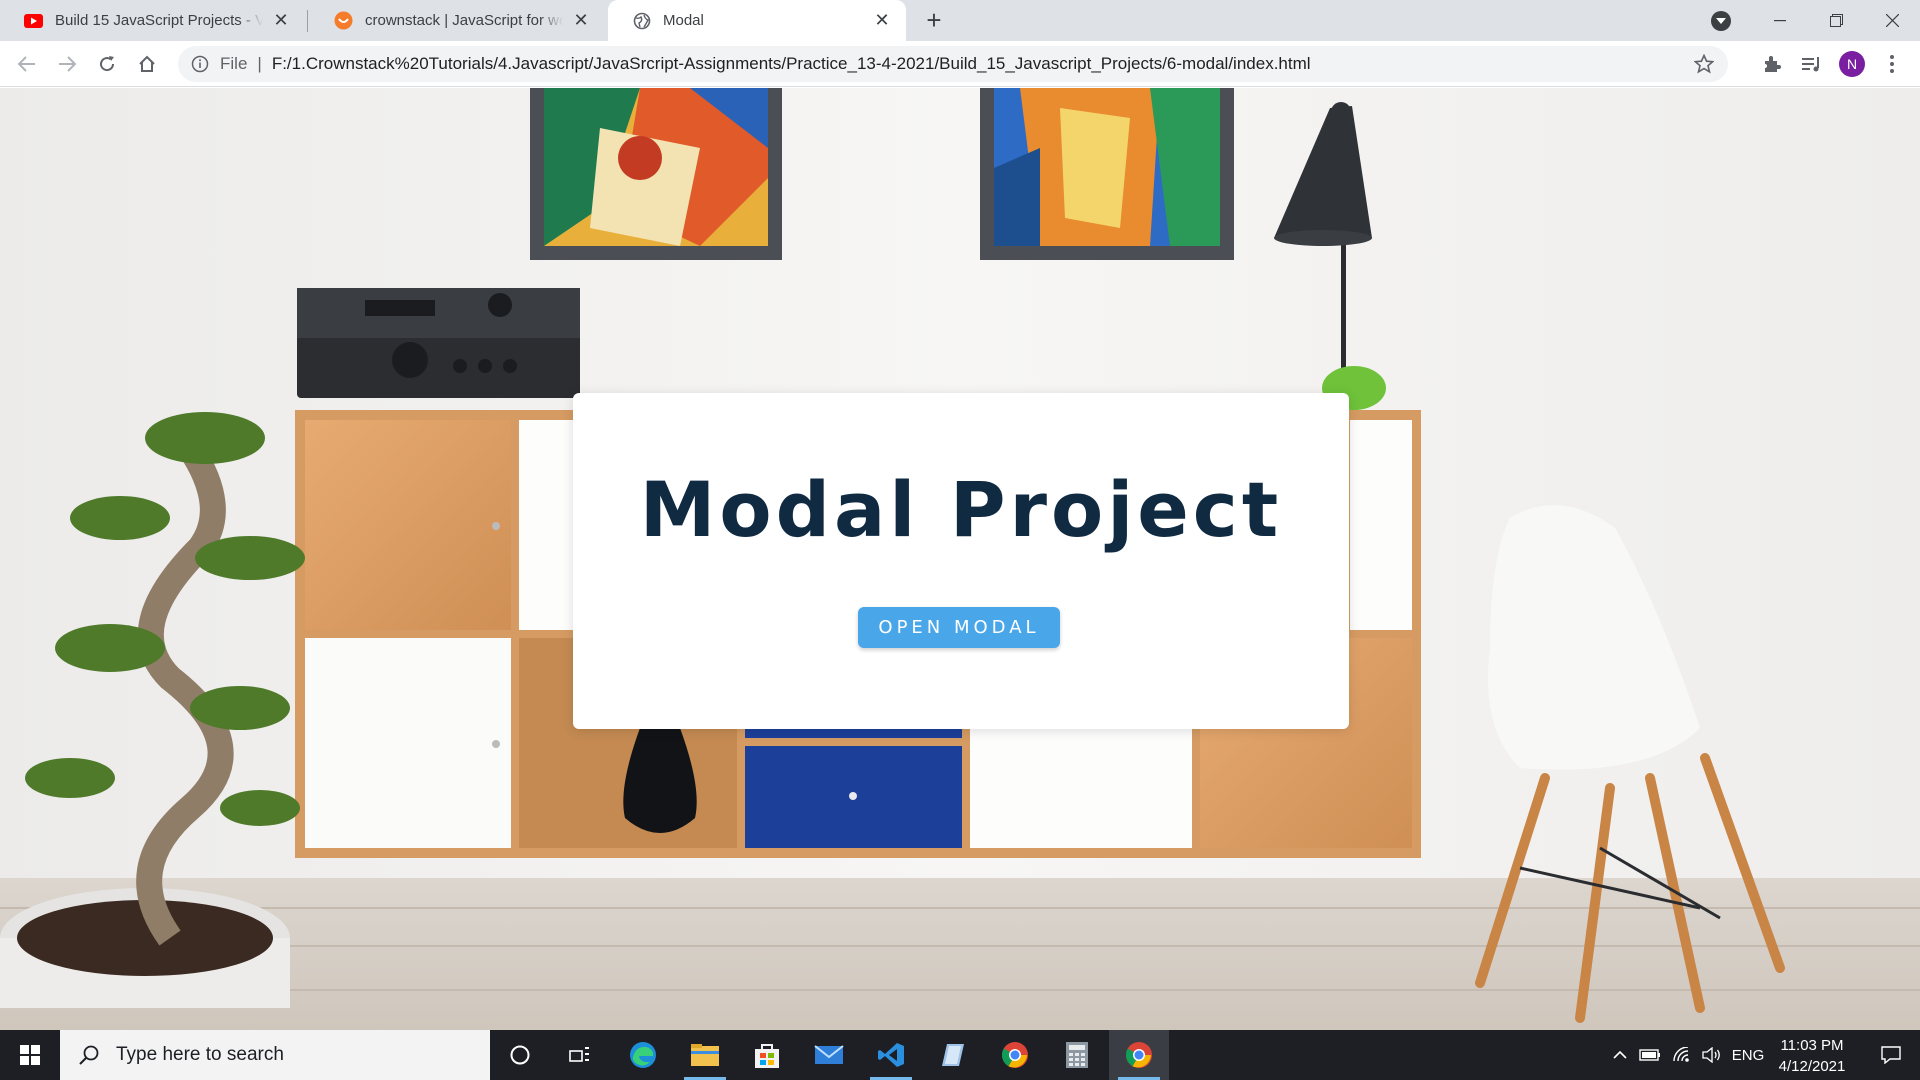  I want to click on window-controls, so click(1836, 20).